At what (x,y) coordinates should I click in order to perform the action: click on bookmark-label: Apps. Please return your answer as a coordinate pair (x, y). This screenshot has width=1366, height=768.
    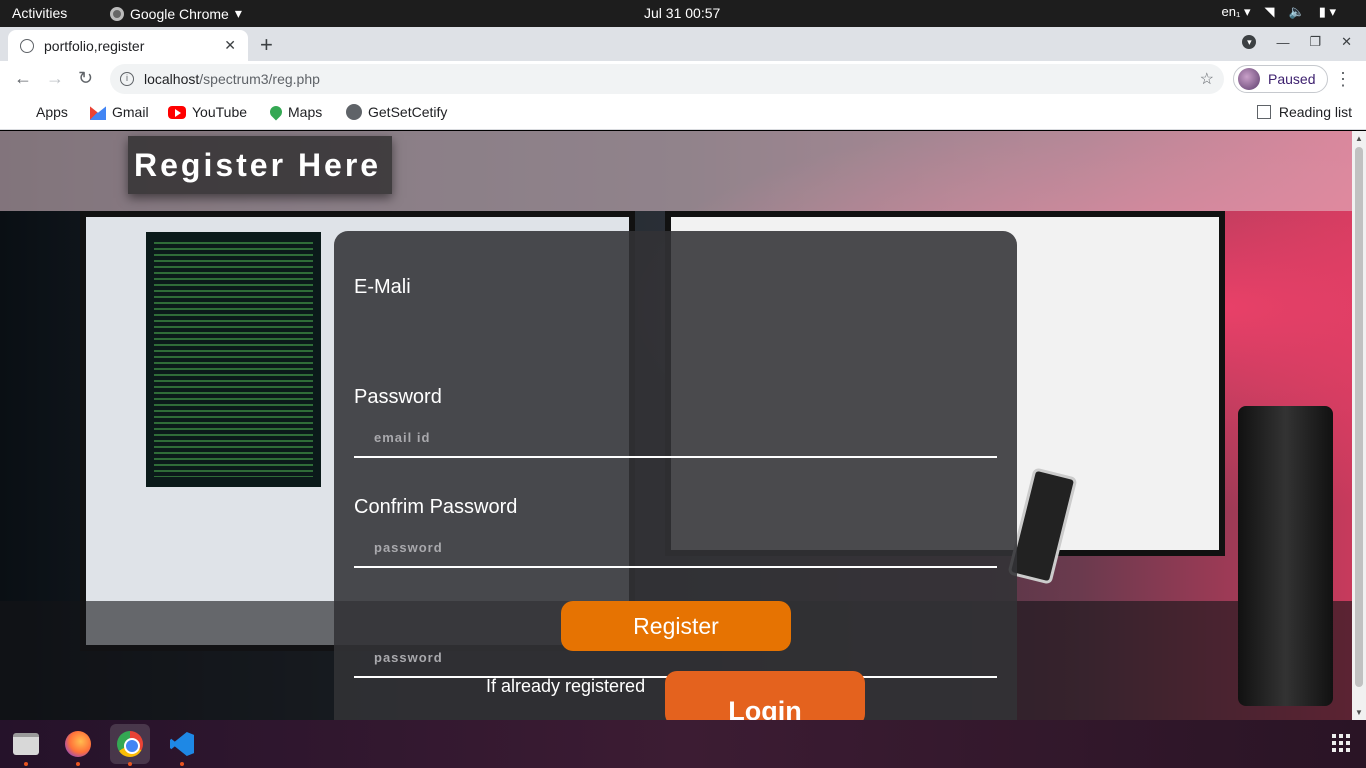
    Looking at the image, I should click on (52, 112).